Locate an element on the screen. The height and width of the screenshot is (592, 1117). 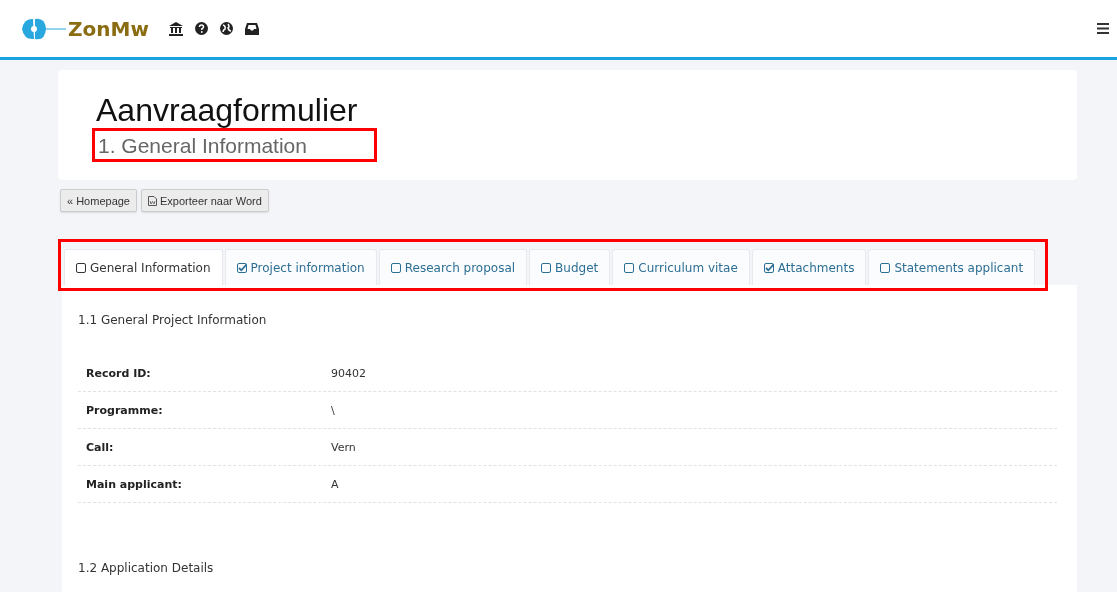
tab: Statements applicant is located at coordinates (952, 267).